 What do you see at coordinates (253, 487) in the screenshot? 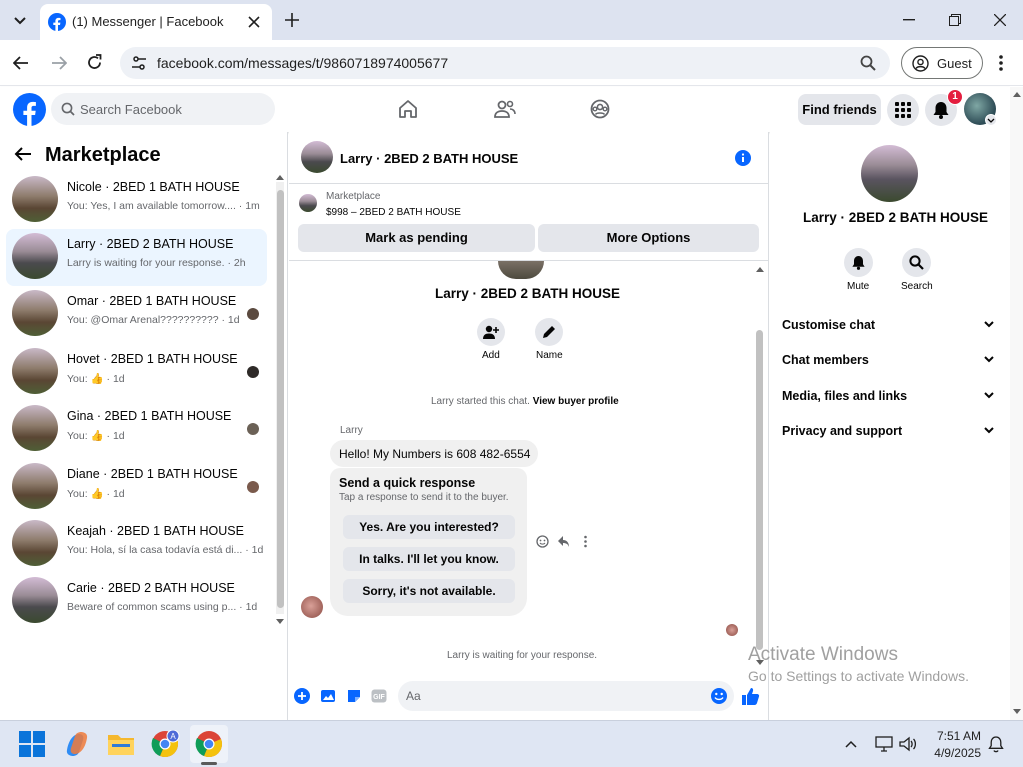
I see `read-receipt-avatar` at bounding box center [253, 487].